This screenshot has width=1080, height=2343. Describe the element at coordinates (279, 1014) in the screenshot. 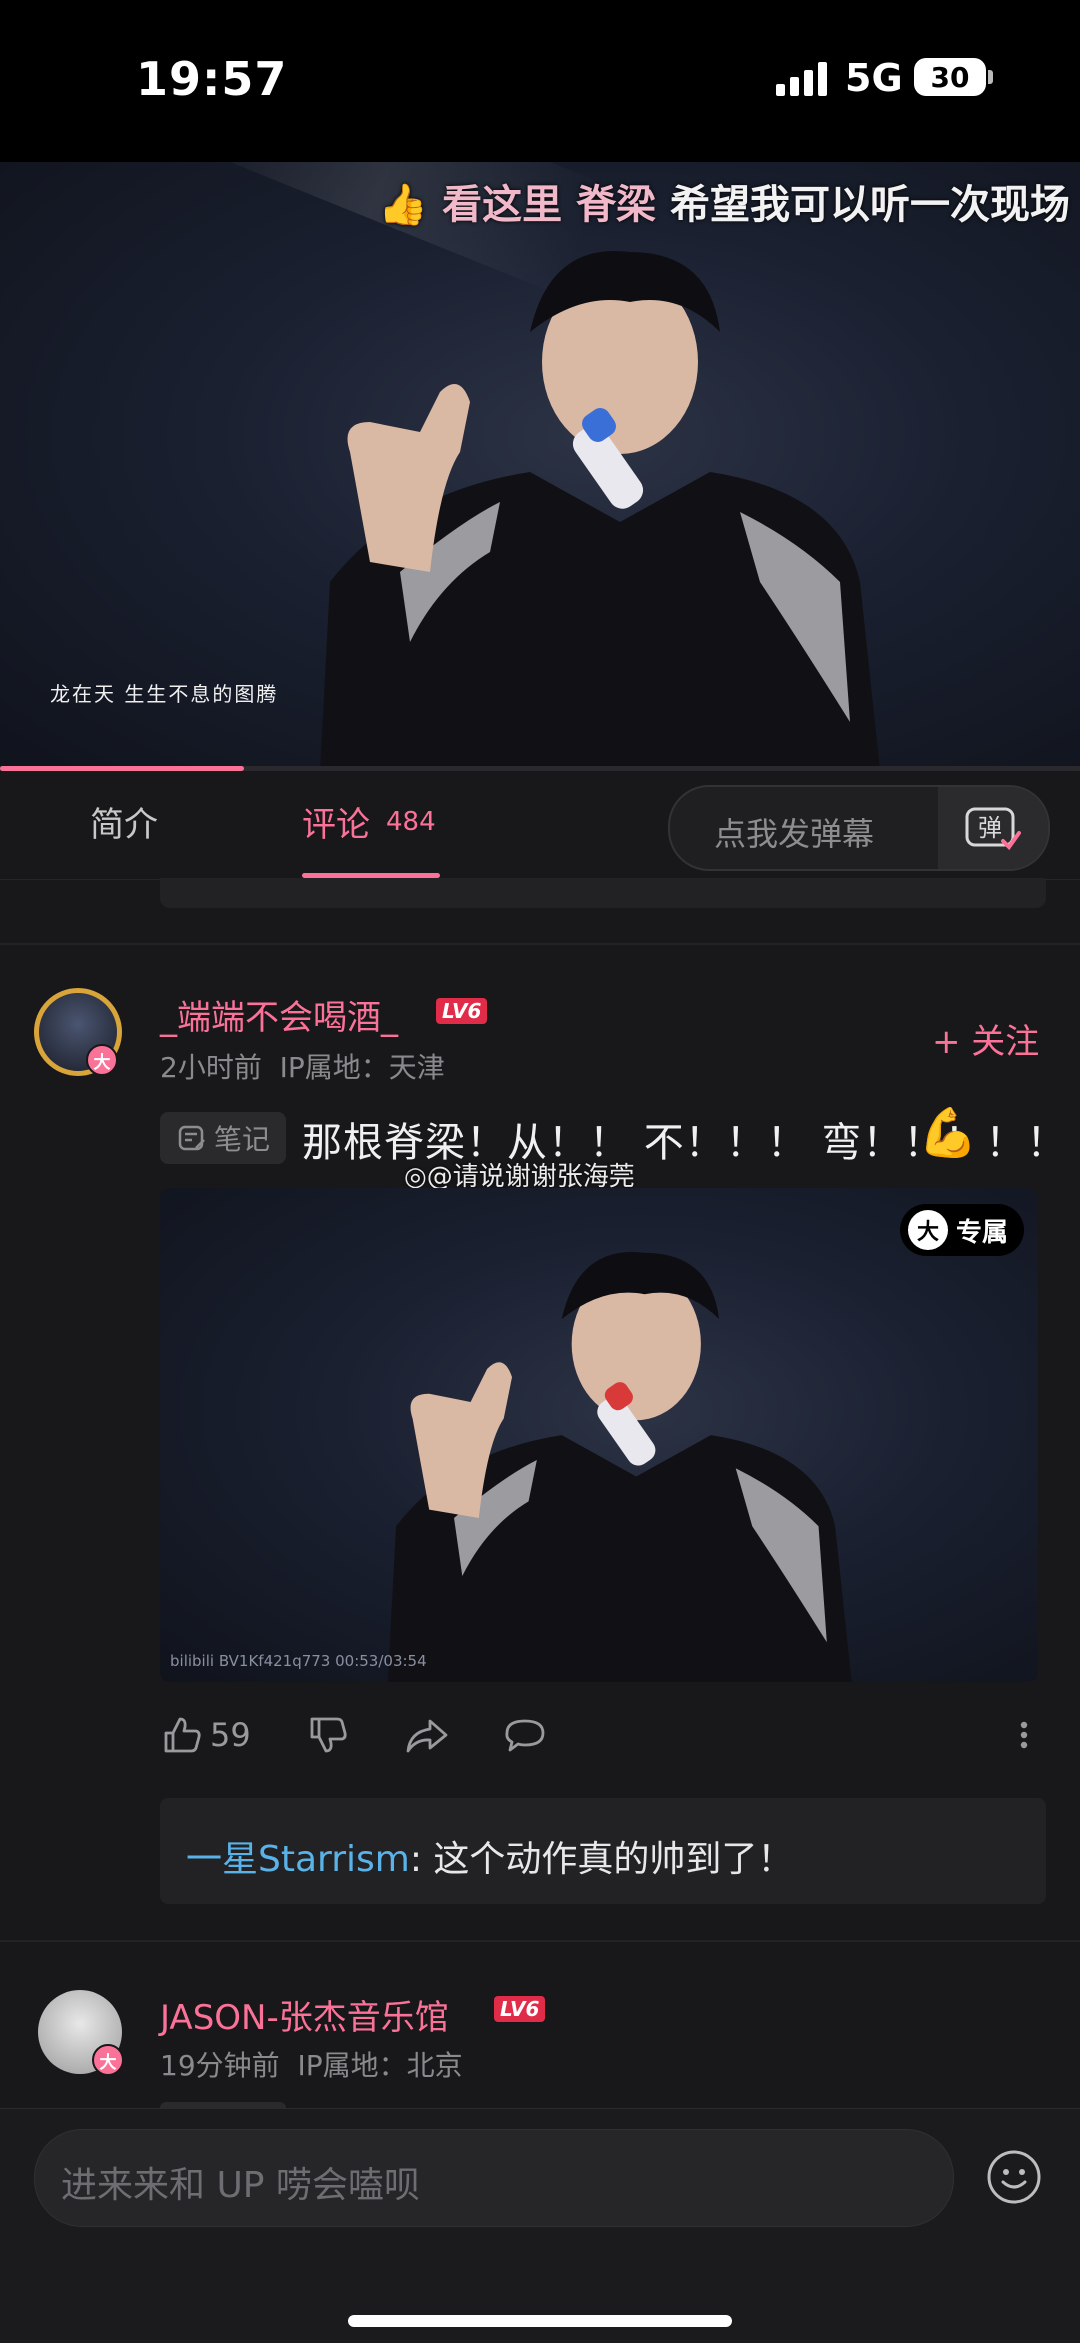

I see `comment-username: _端端不会喝酒_` at that location.